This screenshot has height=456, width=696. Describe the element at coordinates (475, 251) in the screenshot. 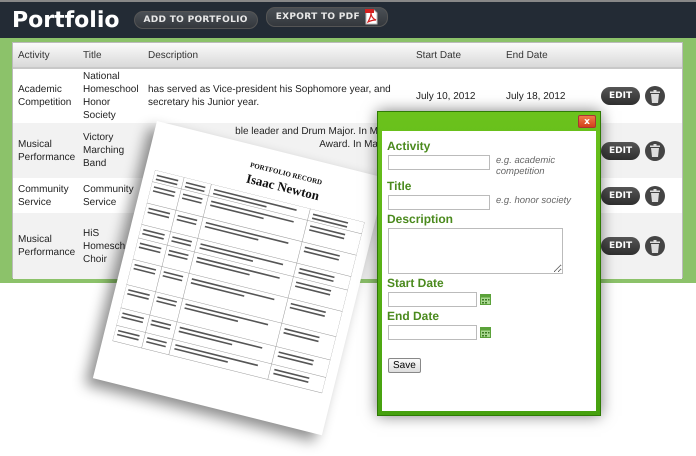

I see `description-field` at that location.